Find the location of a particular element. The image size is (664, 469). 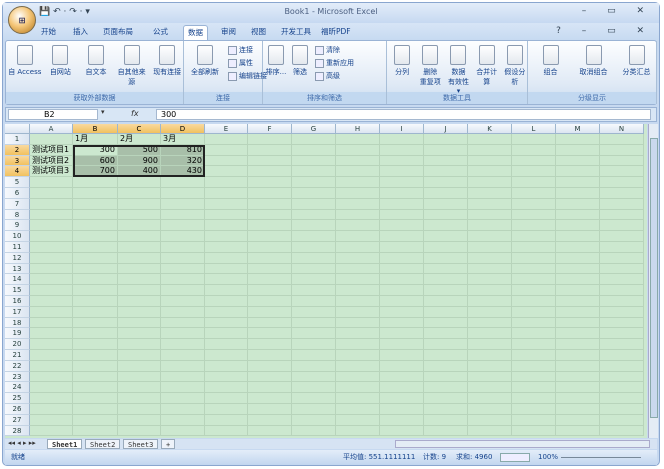

cell-K28 is located at coordinates (490, 431).